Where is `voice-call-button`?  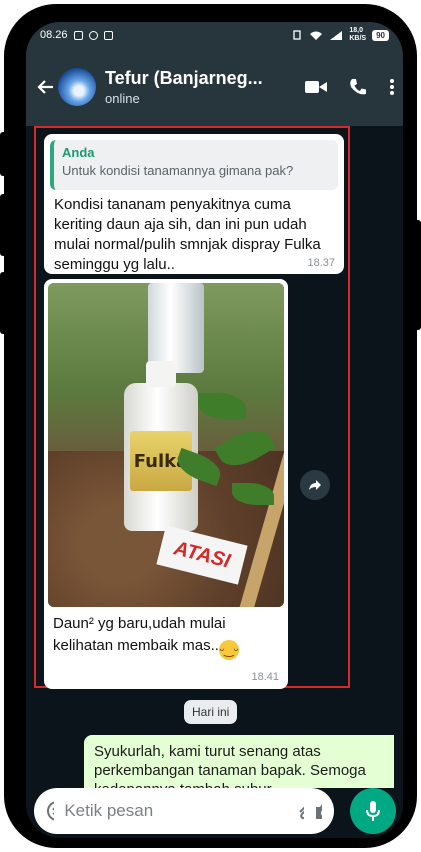 voice-call-button is located at coordinates (358, 87).